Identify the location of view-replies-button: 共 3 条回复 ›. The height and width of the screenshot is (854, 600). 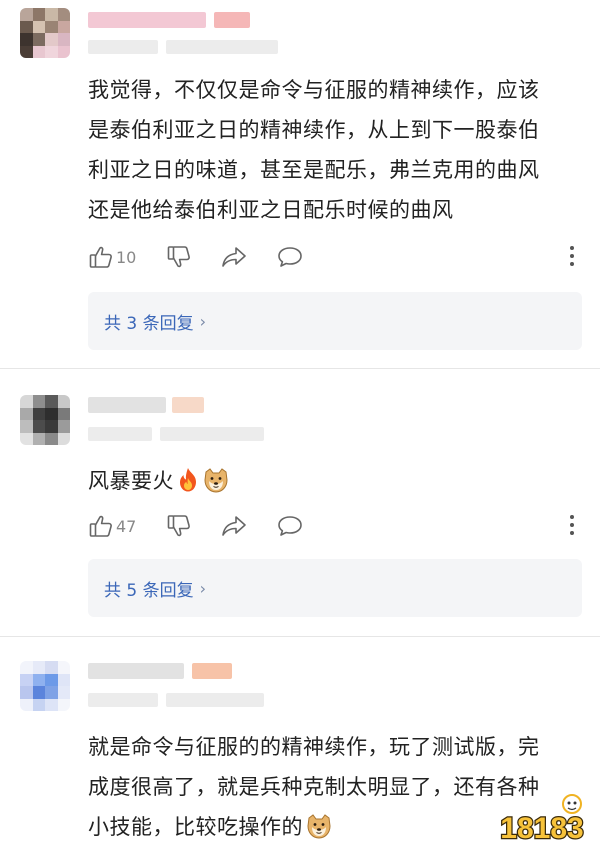
(335, 321).